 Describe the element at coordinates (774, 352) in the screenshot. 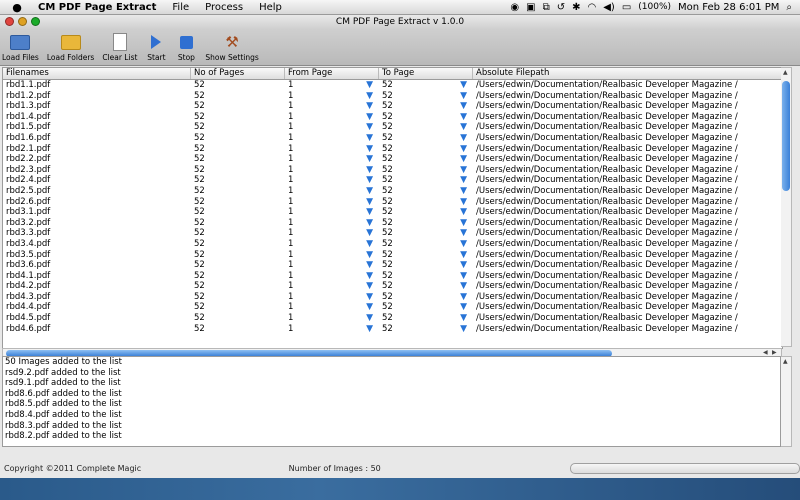

I see `scroll-right-arrow-icon: ▶` at that location.